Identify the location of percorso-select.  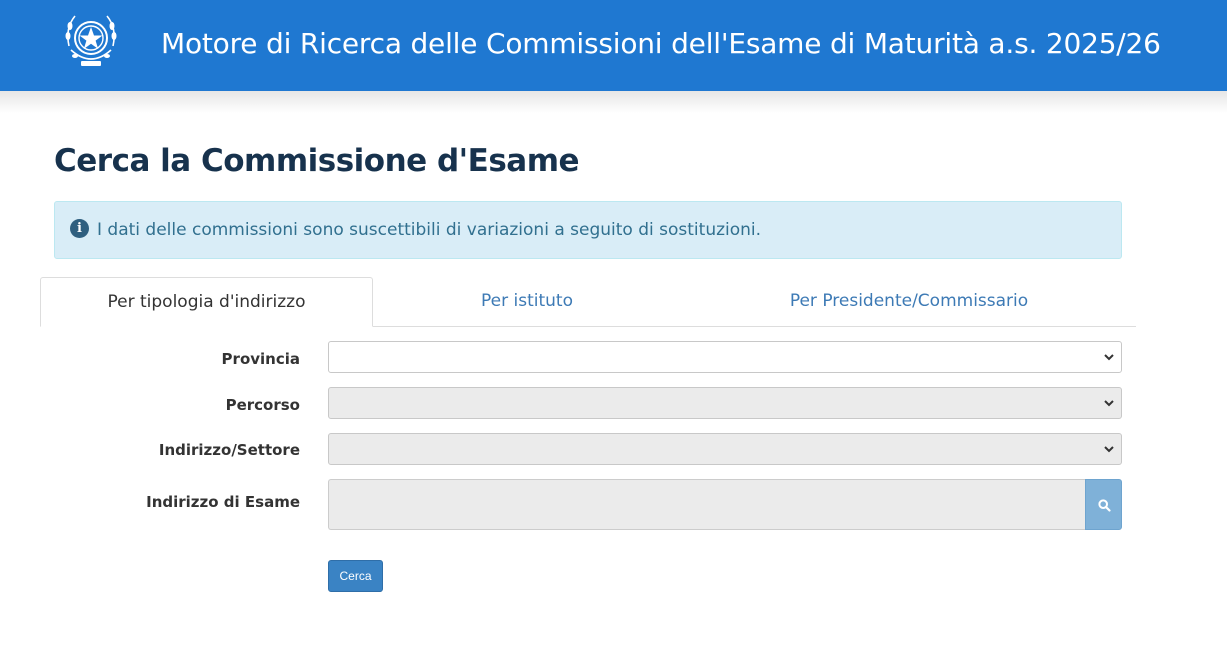
(725, 403).